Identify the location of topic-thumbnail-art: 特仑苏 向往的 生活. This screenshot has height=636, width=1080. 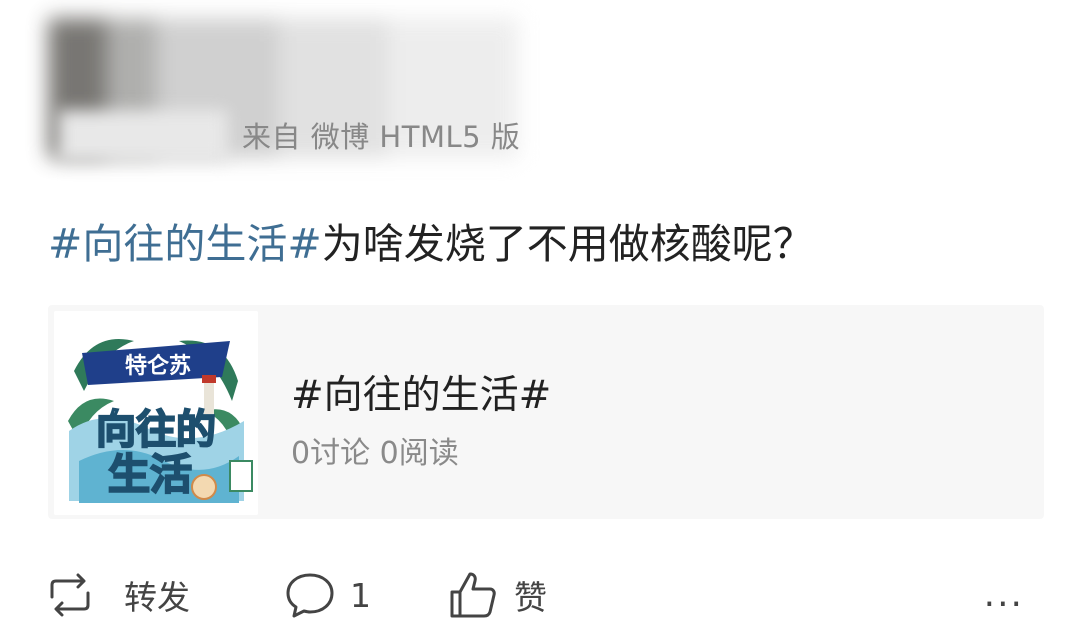
(156, 413).